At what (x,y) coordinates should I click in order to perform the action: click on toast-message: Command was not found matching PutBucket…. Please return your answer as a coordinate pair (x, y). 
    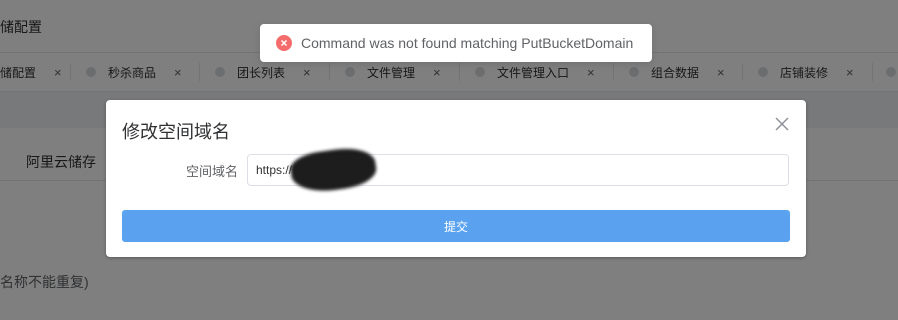
    Looking at the image, I should click on (467, 43).